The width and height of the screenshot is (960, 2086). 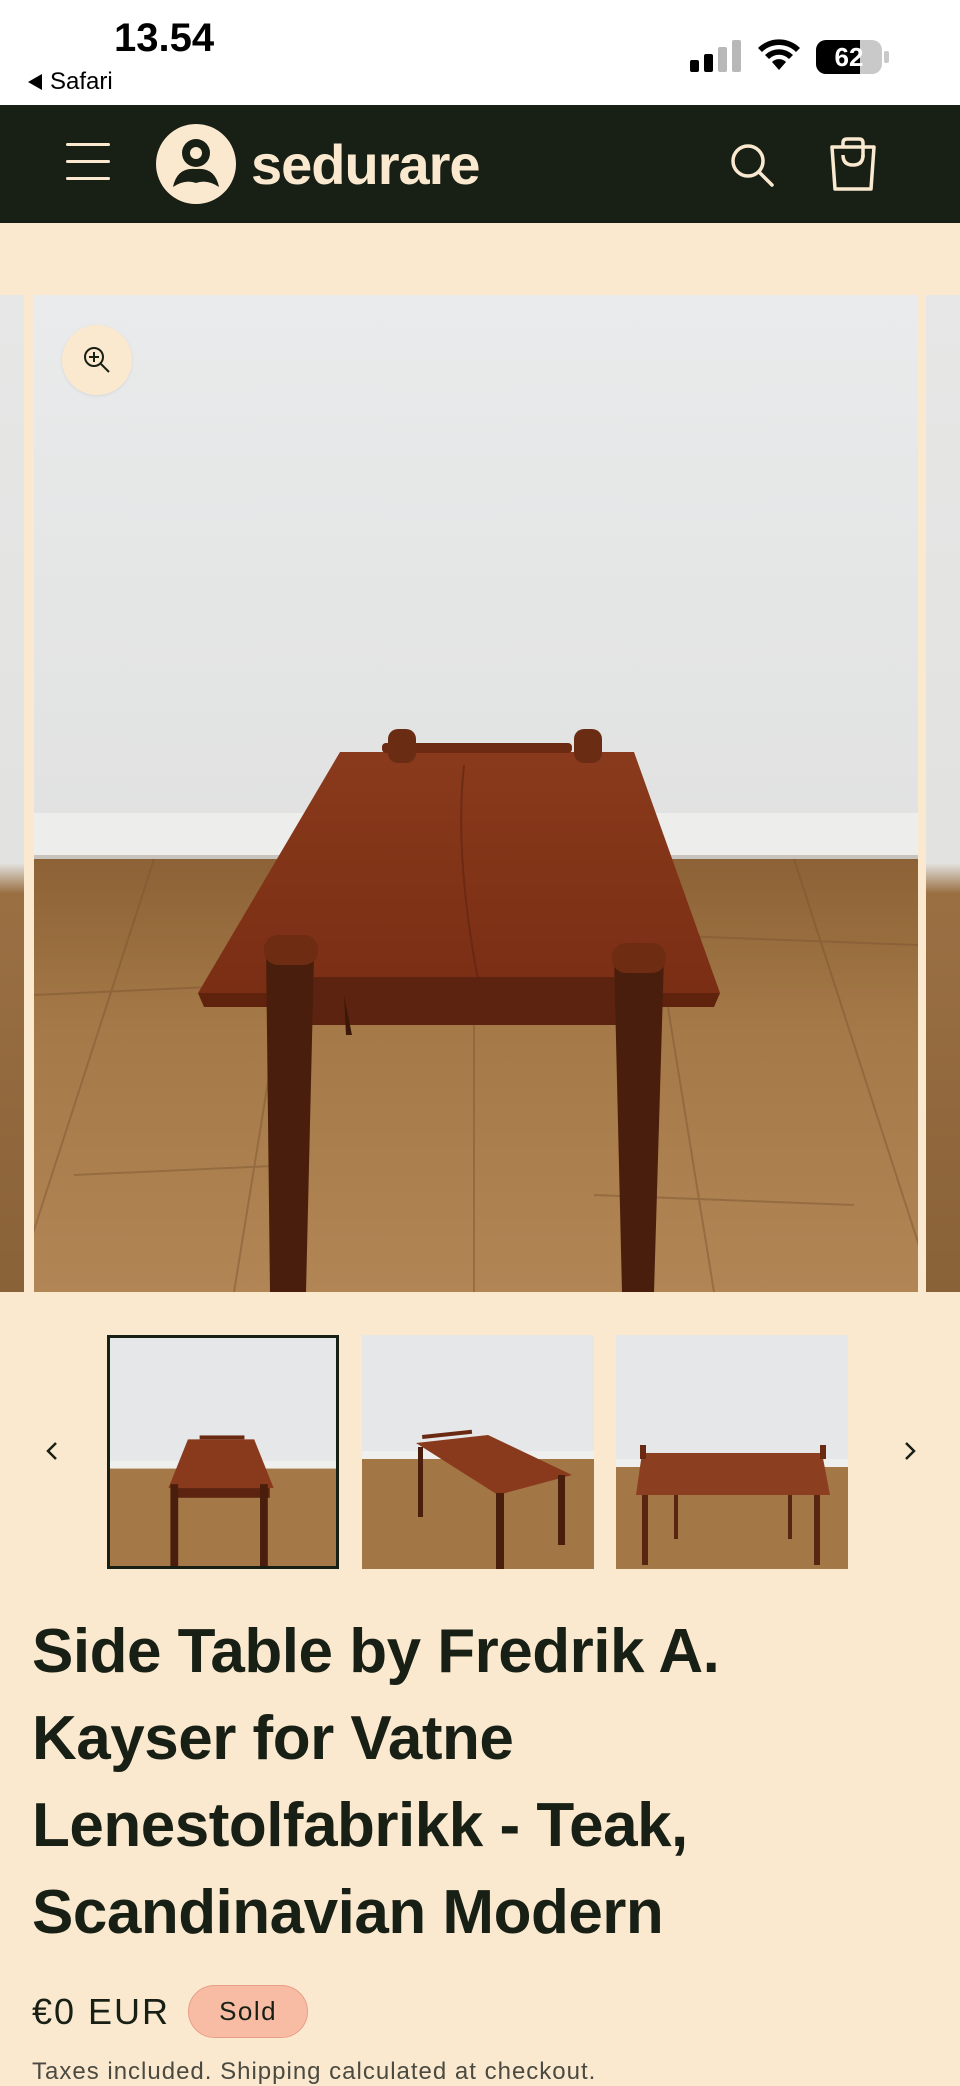 What do you see at coordinates (101, 2011) in the screenshot?
I see `product-price: €0 EUR` at bounding box center [101, 2011].